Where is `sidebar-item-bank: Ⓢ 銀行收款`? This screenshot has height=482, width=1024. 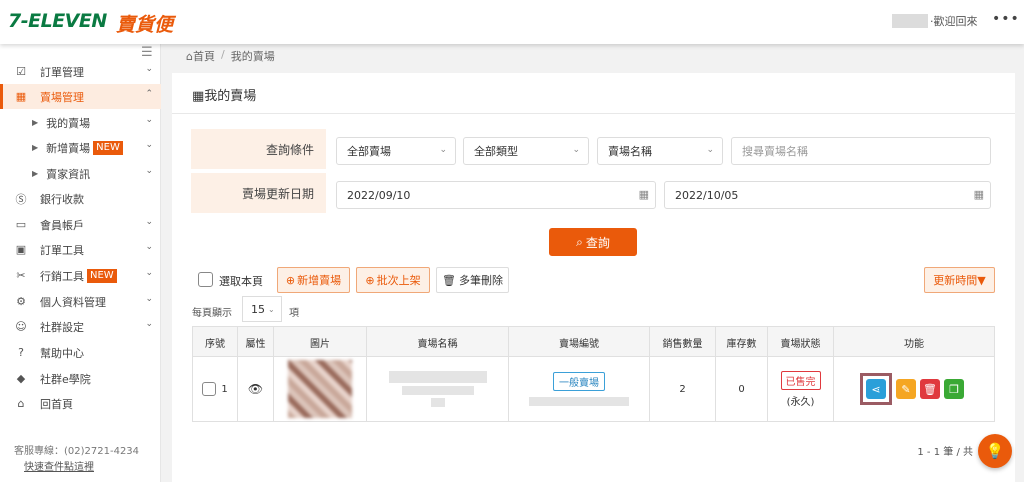 sidebar-item-bank: Ⓢ 銀行收款 is located at coordinates (80, 198).